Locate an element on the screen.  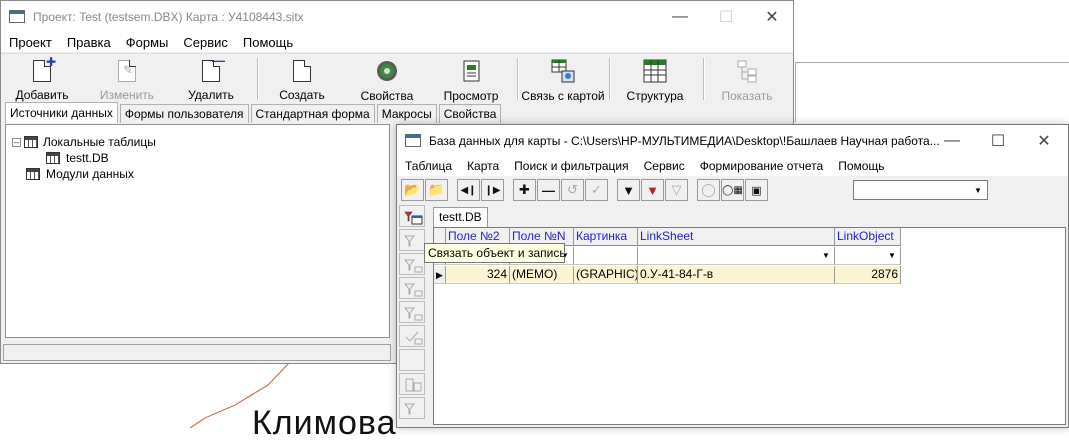
folder-icon: 📁 is located at coordinates (436, 189).